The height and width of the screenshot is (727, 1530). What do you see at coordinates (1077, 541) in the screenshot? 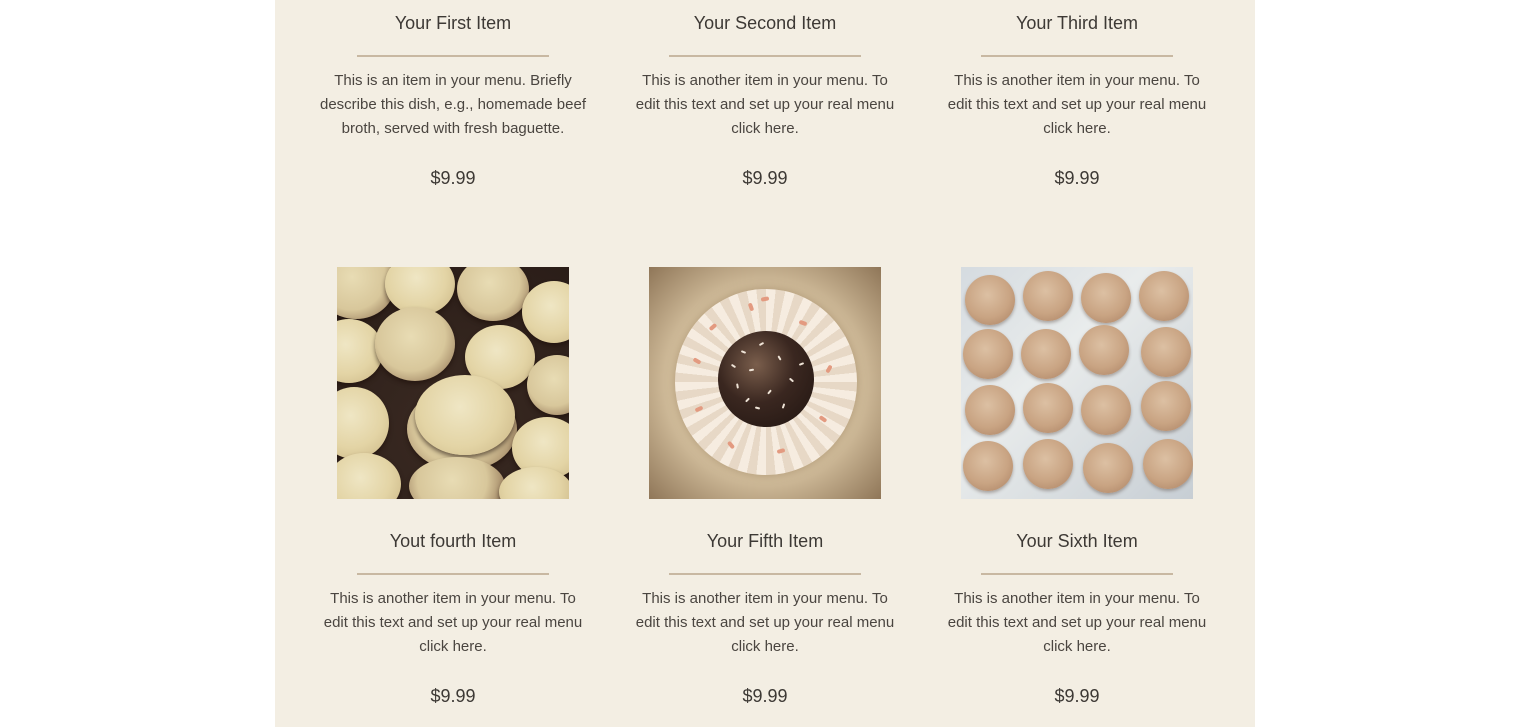
I see `menu-item-title: Your Sixth Item` at bounding box center [1077, 541].